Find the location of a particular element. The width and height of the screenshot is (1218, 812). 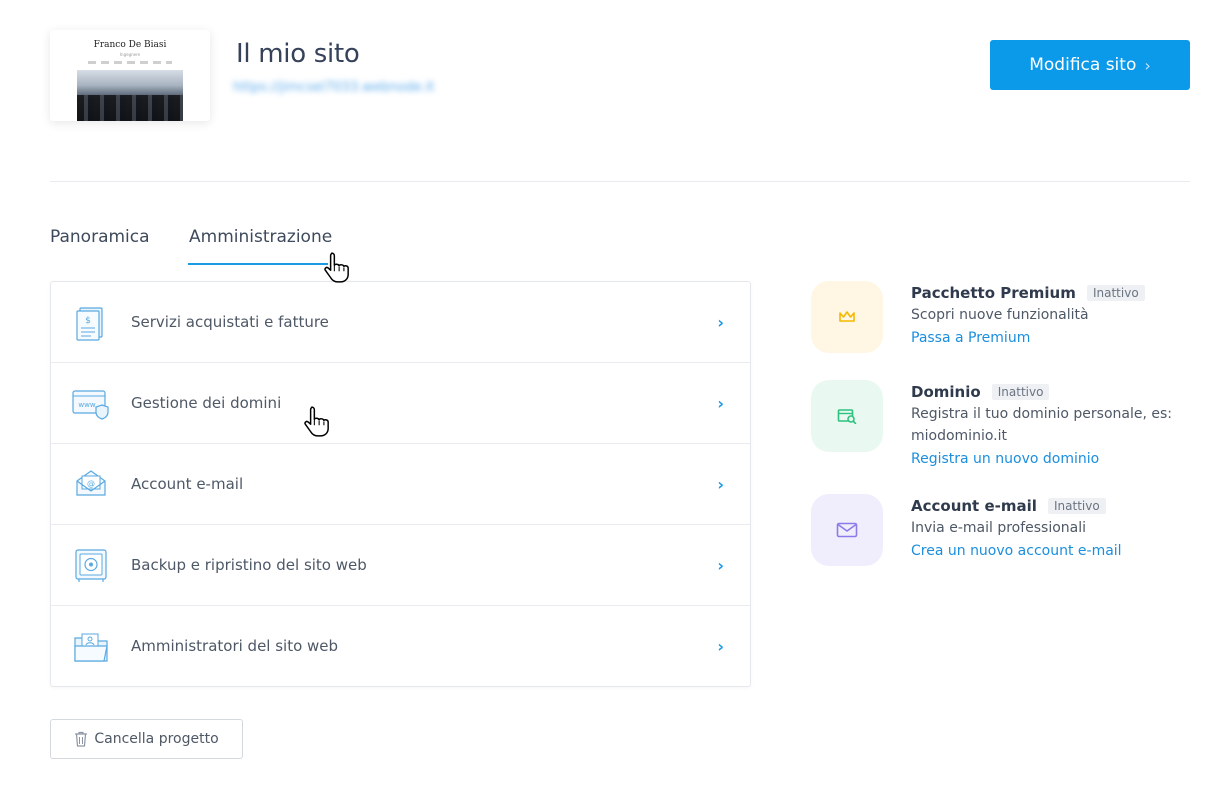

admin-item-label: Amministratori del sito web is located at coordinates (235, 646).